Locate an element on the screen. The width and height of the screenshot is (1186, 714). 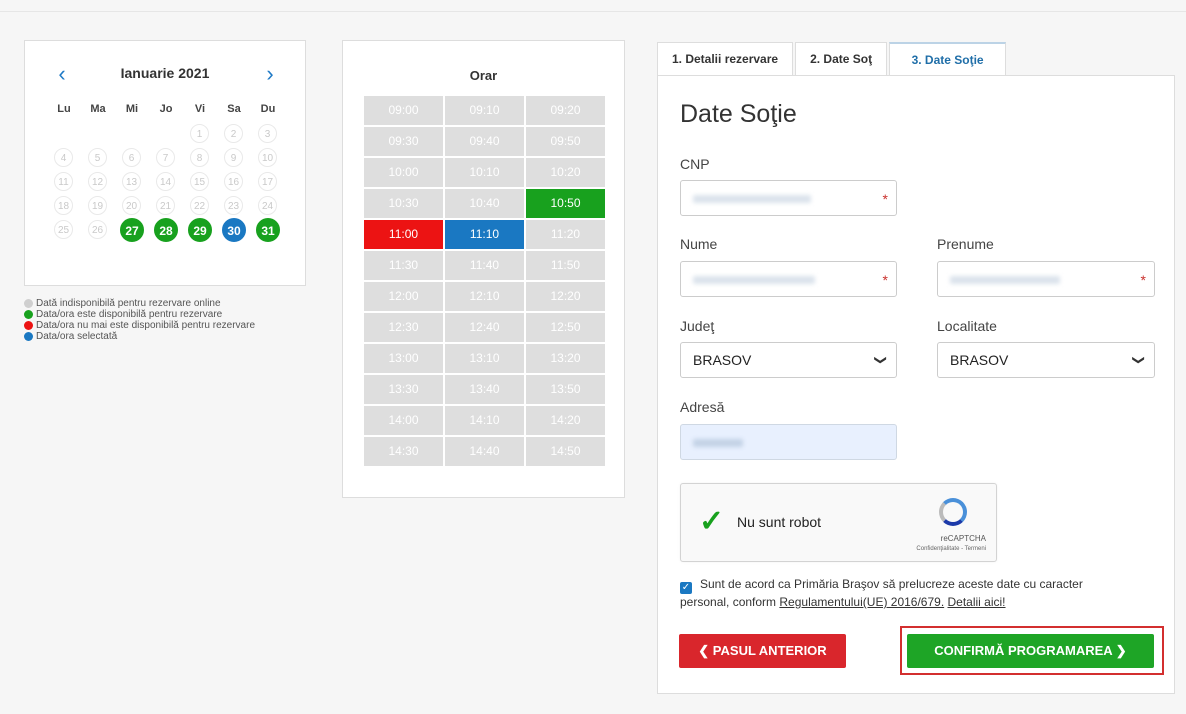
calendar-day-selected: 30 is located at coordinates (234, 230).